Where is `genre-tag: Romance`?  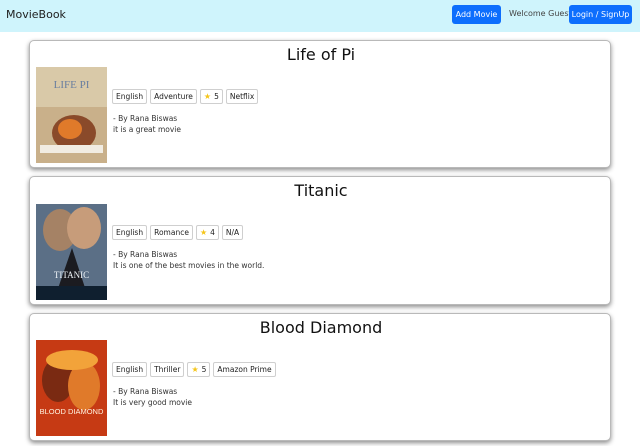 genre-tag: Romance is located at coordinates (171, 232).